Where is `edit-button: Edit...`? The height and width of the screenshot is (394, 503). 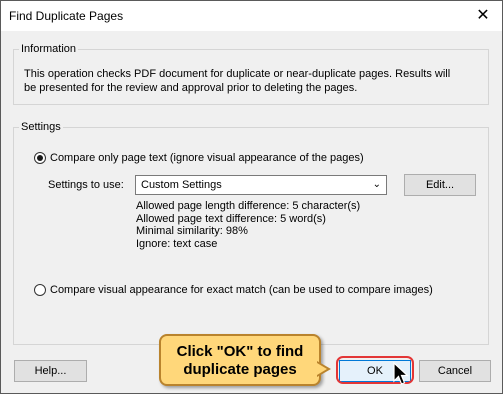
edit-button: Edit... is located at coordinates (440, 185).